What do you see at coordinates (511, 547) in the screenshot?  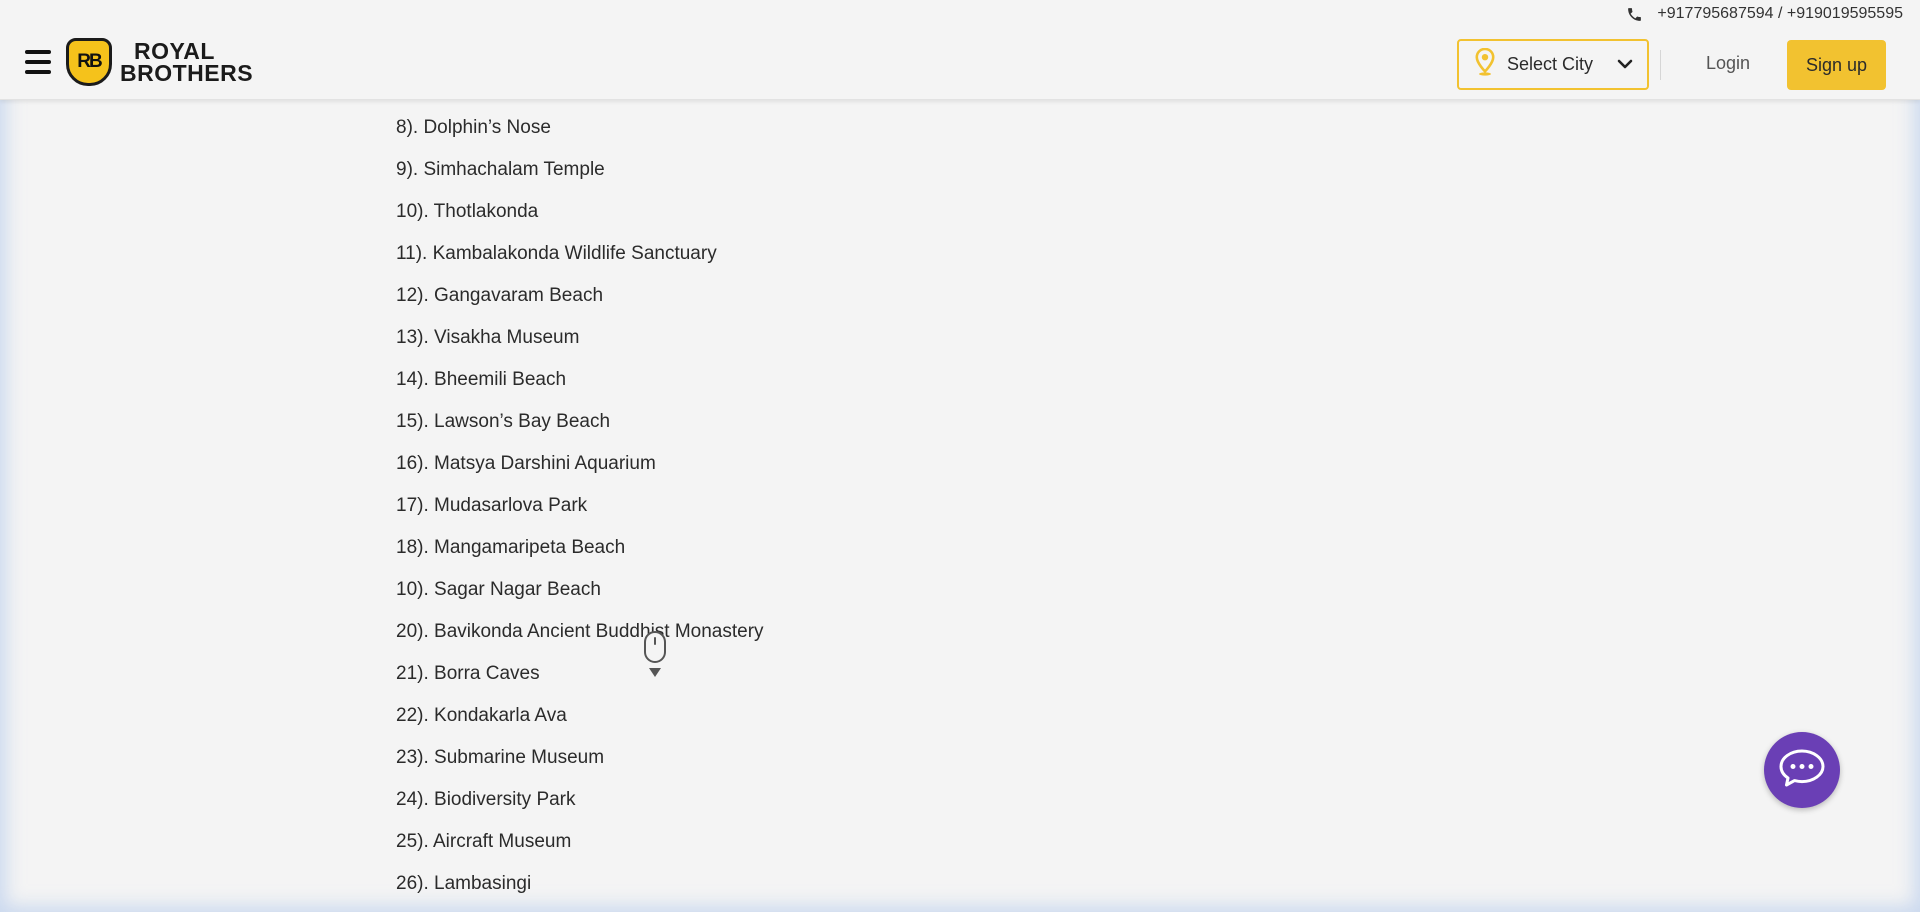 I see `list-item: 18). Mangamaripeta Beach` at bounding box center [511, 547].